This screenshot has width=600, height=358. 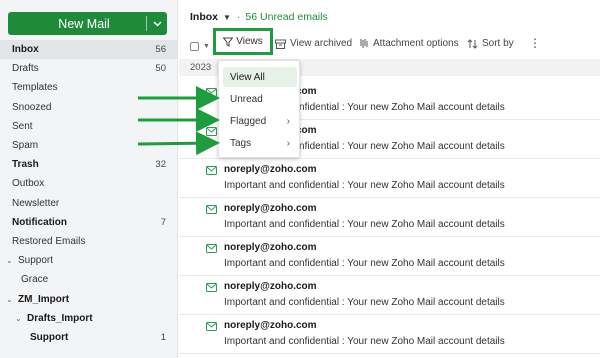 I want to click on folder-name: Restored Emails, so click(x=49, y=241).